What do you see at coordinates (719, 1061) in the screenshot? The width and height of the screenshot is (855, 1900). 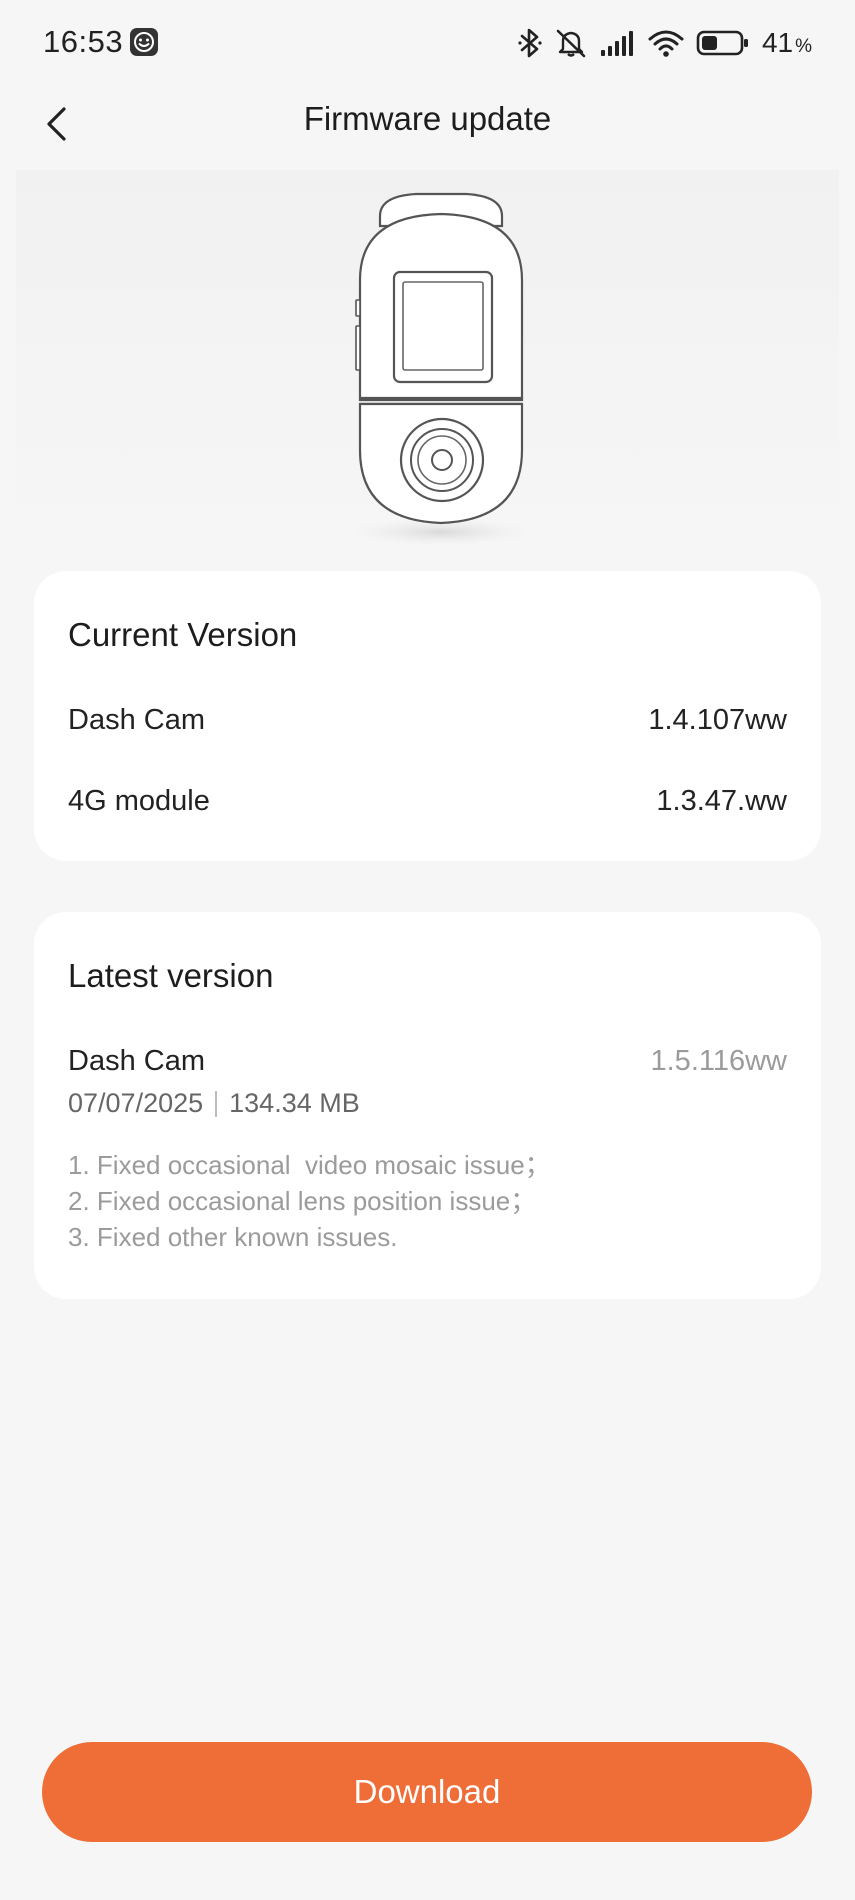 I see `latest-version-number: 1.5.116ww` at bounding box center [719, 1061].